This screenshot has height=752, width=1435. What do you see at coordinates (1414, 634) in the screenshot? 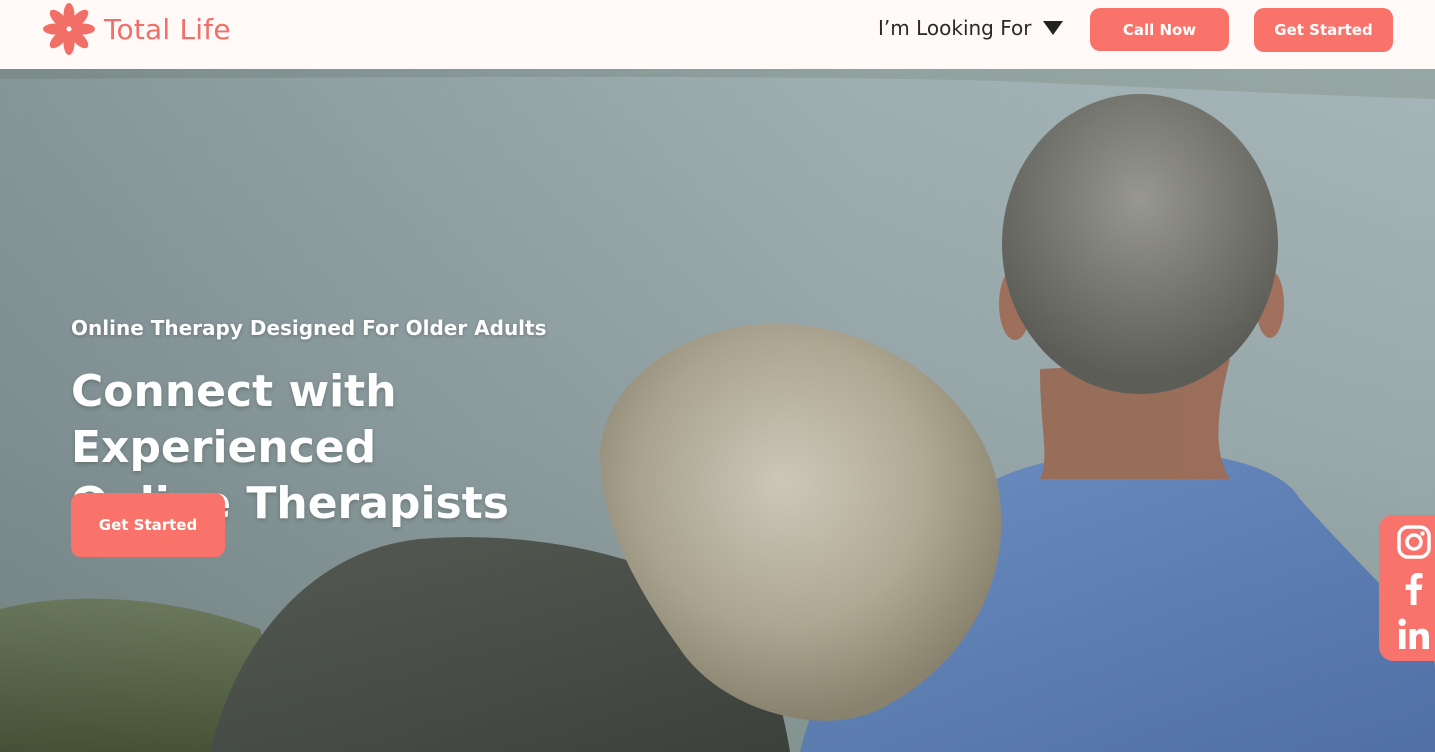
I see `linkedin-icon` at bounding box center [1414, 634].